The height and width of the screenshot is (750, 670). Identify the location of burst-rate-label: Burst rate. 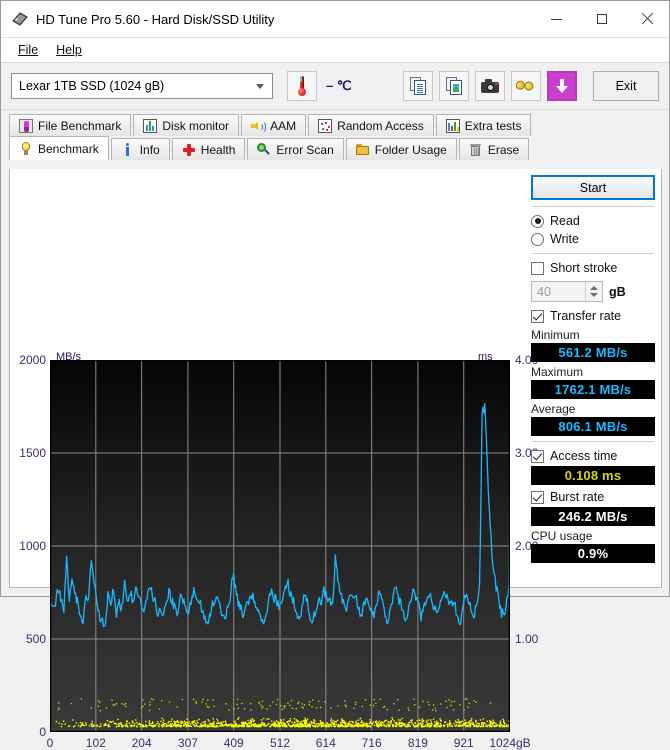
(577, 497).